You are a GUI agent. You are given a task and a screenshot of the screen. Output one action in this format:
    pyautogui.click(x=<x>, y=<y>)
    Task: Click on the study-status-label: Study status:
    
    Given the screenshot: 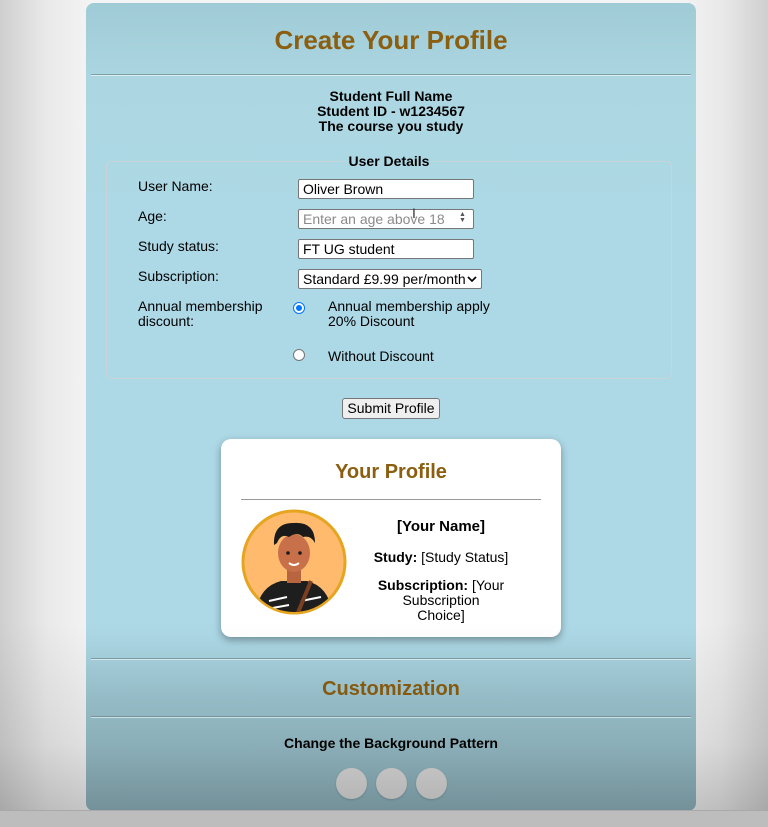 What is the action you would take?
    pyautogui.click(x=178, y=246)
    